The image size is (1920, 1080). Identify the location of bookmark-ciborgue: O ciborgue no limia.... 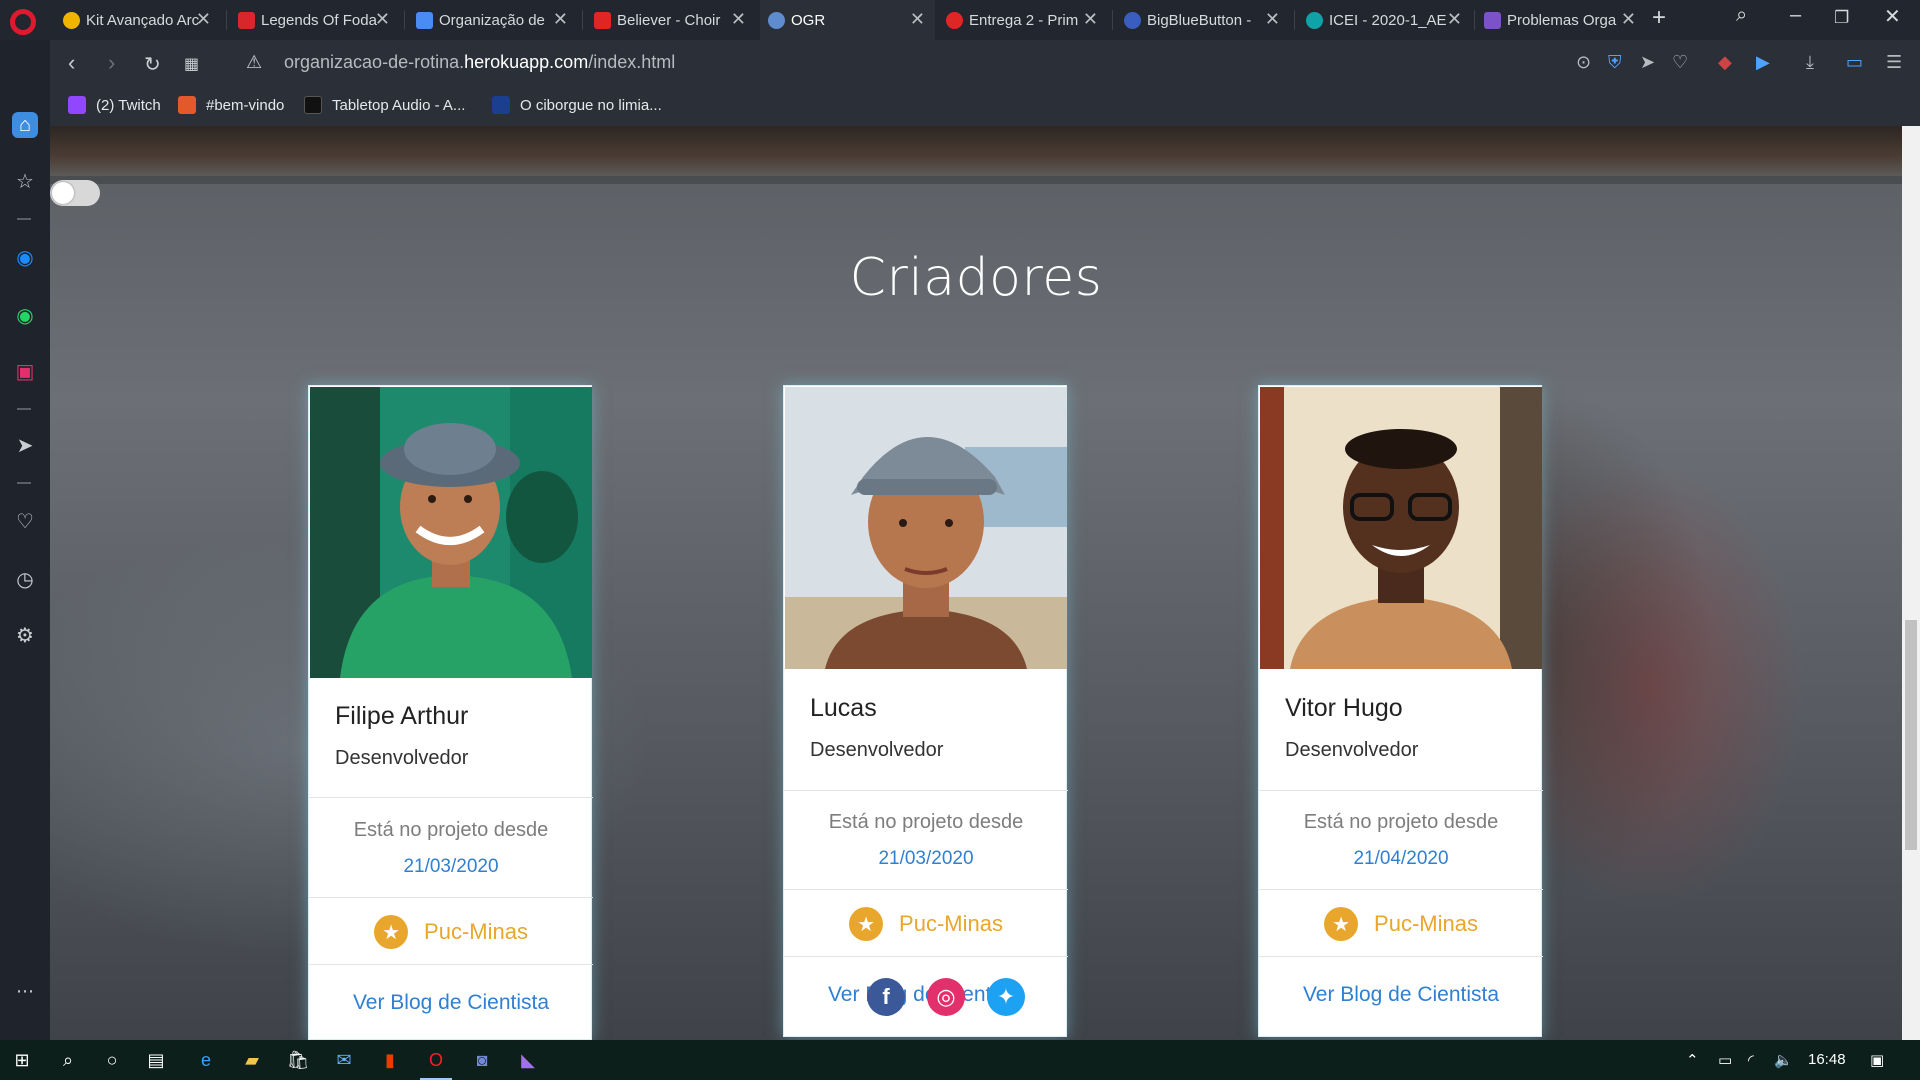
(577, 105).